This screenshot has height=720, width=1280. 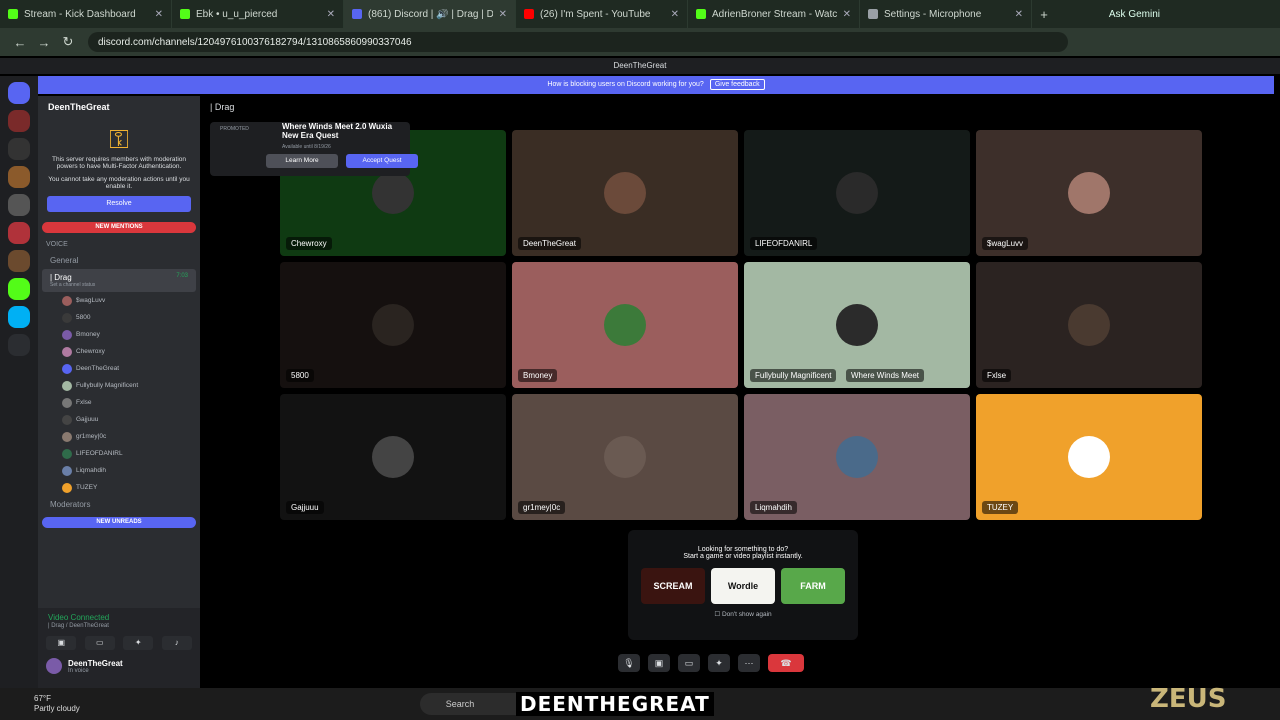 I want to click on member-item: Gajjuuu, so click(x=119, y=419).